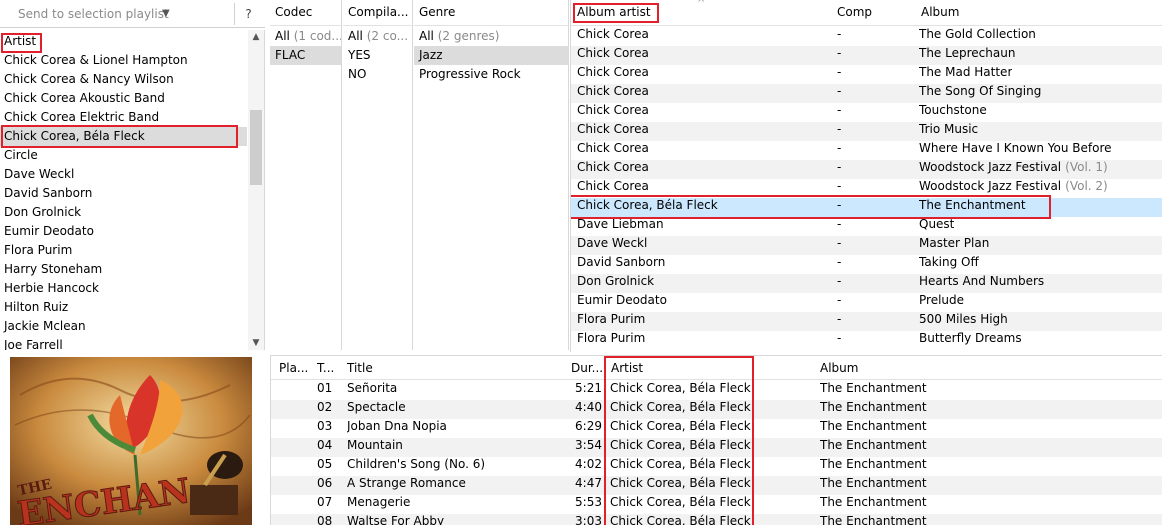 The height and width of the screenshot is (525, 1162). What do you see at coordinates (866, 131) in the screenshot?
I see `album-row: Chick Corea - Trio Music` at bounding box center [866, 131].